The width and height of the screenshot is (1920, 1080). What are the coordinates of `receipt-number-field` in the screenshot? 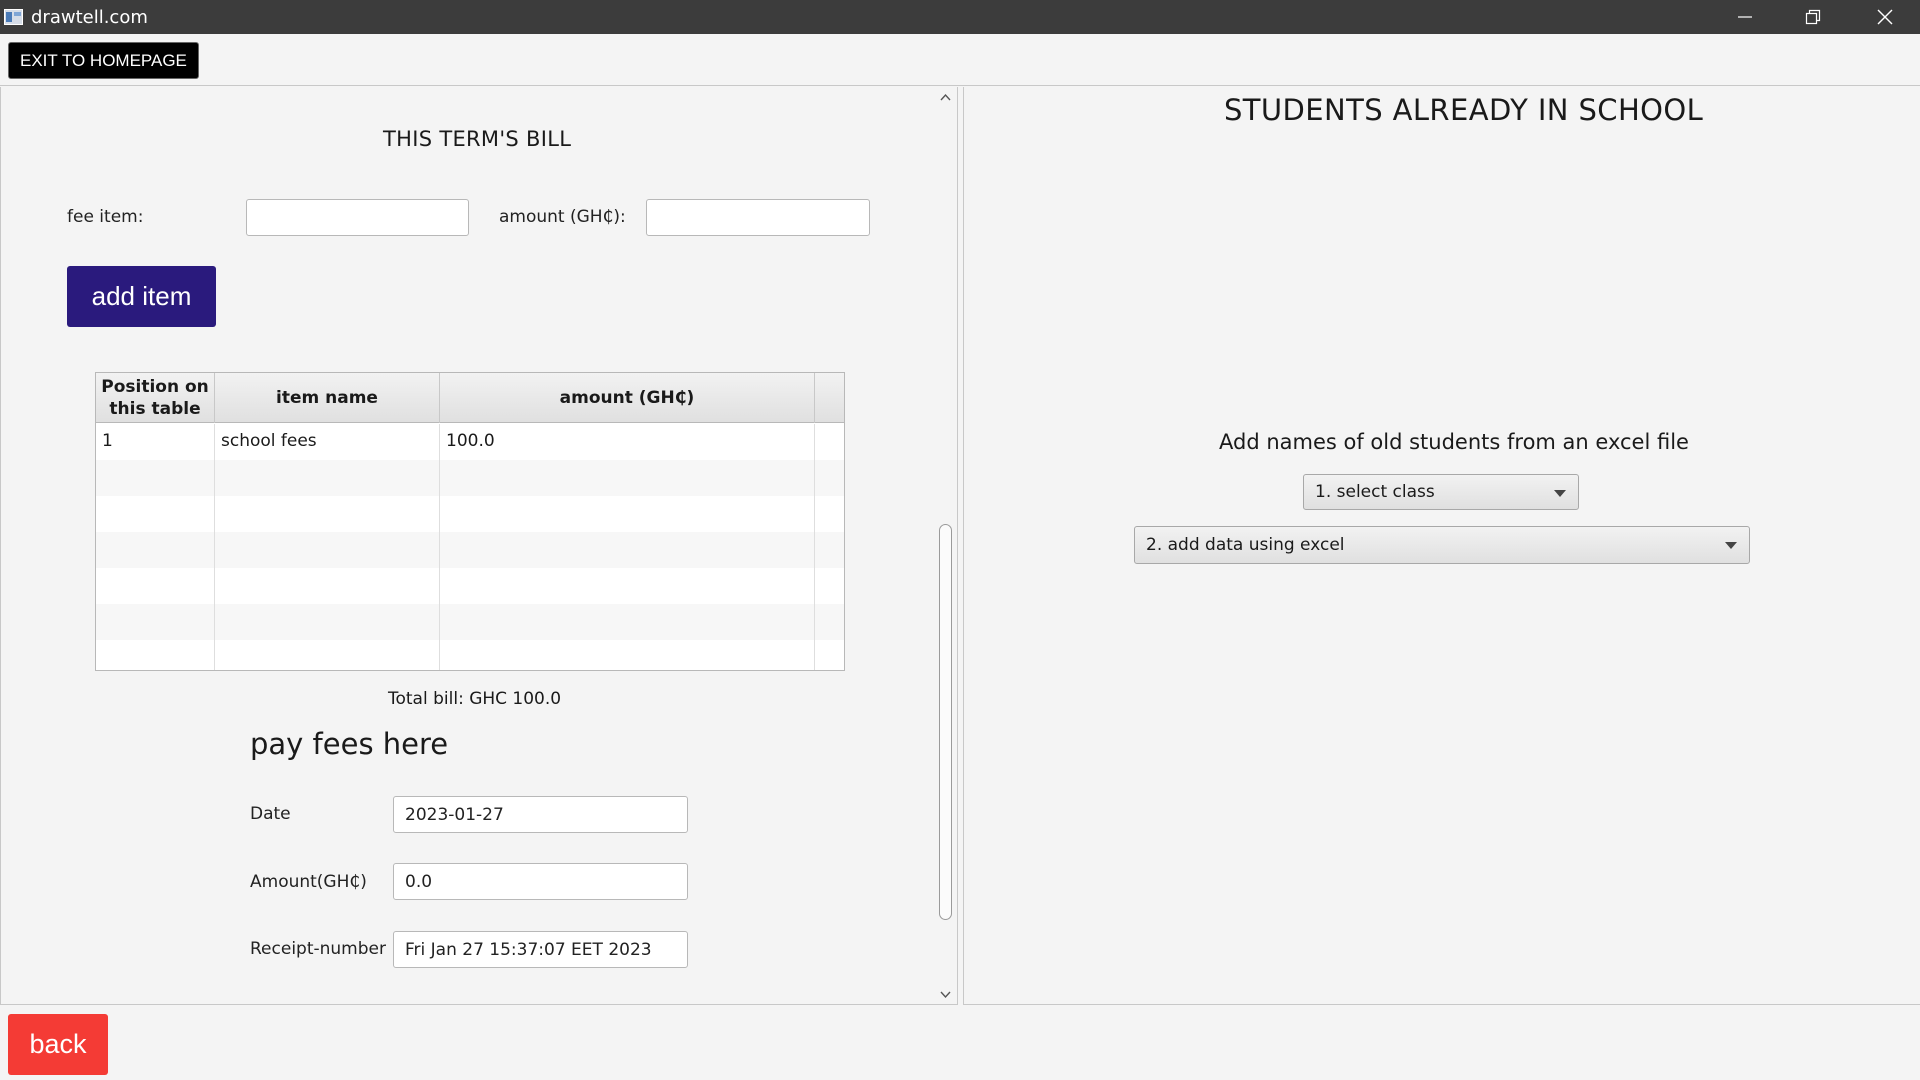 It's located at (540, 949).